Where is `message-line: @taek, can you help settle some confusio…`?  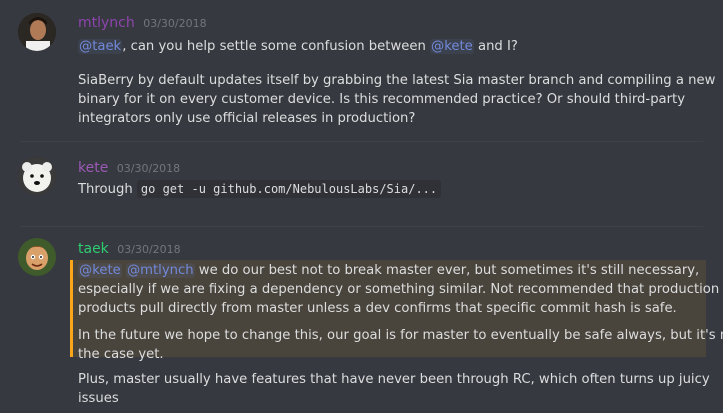
message-line: @taek, can you help settle some confusio… is located at coordinates (396, 46).